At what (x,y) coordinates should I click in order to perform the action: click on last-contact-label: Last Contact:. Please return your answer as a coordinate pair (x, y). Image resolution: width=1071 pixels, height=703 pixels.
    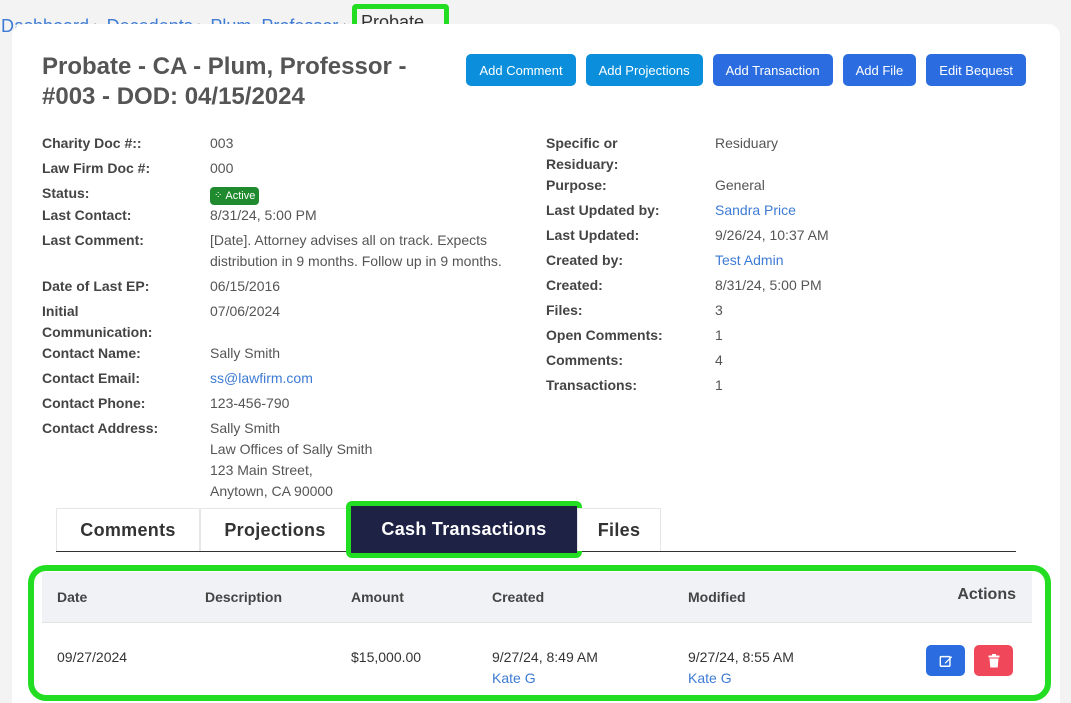
    Looking at the image, I should click on (87, 215).